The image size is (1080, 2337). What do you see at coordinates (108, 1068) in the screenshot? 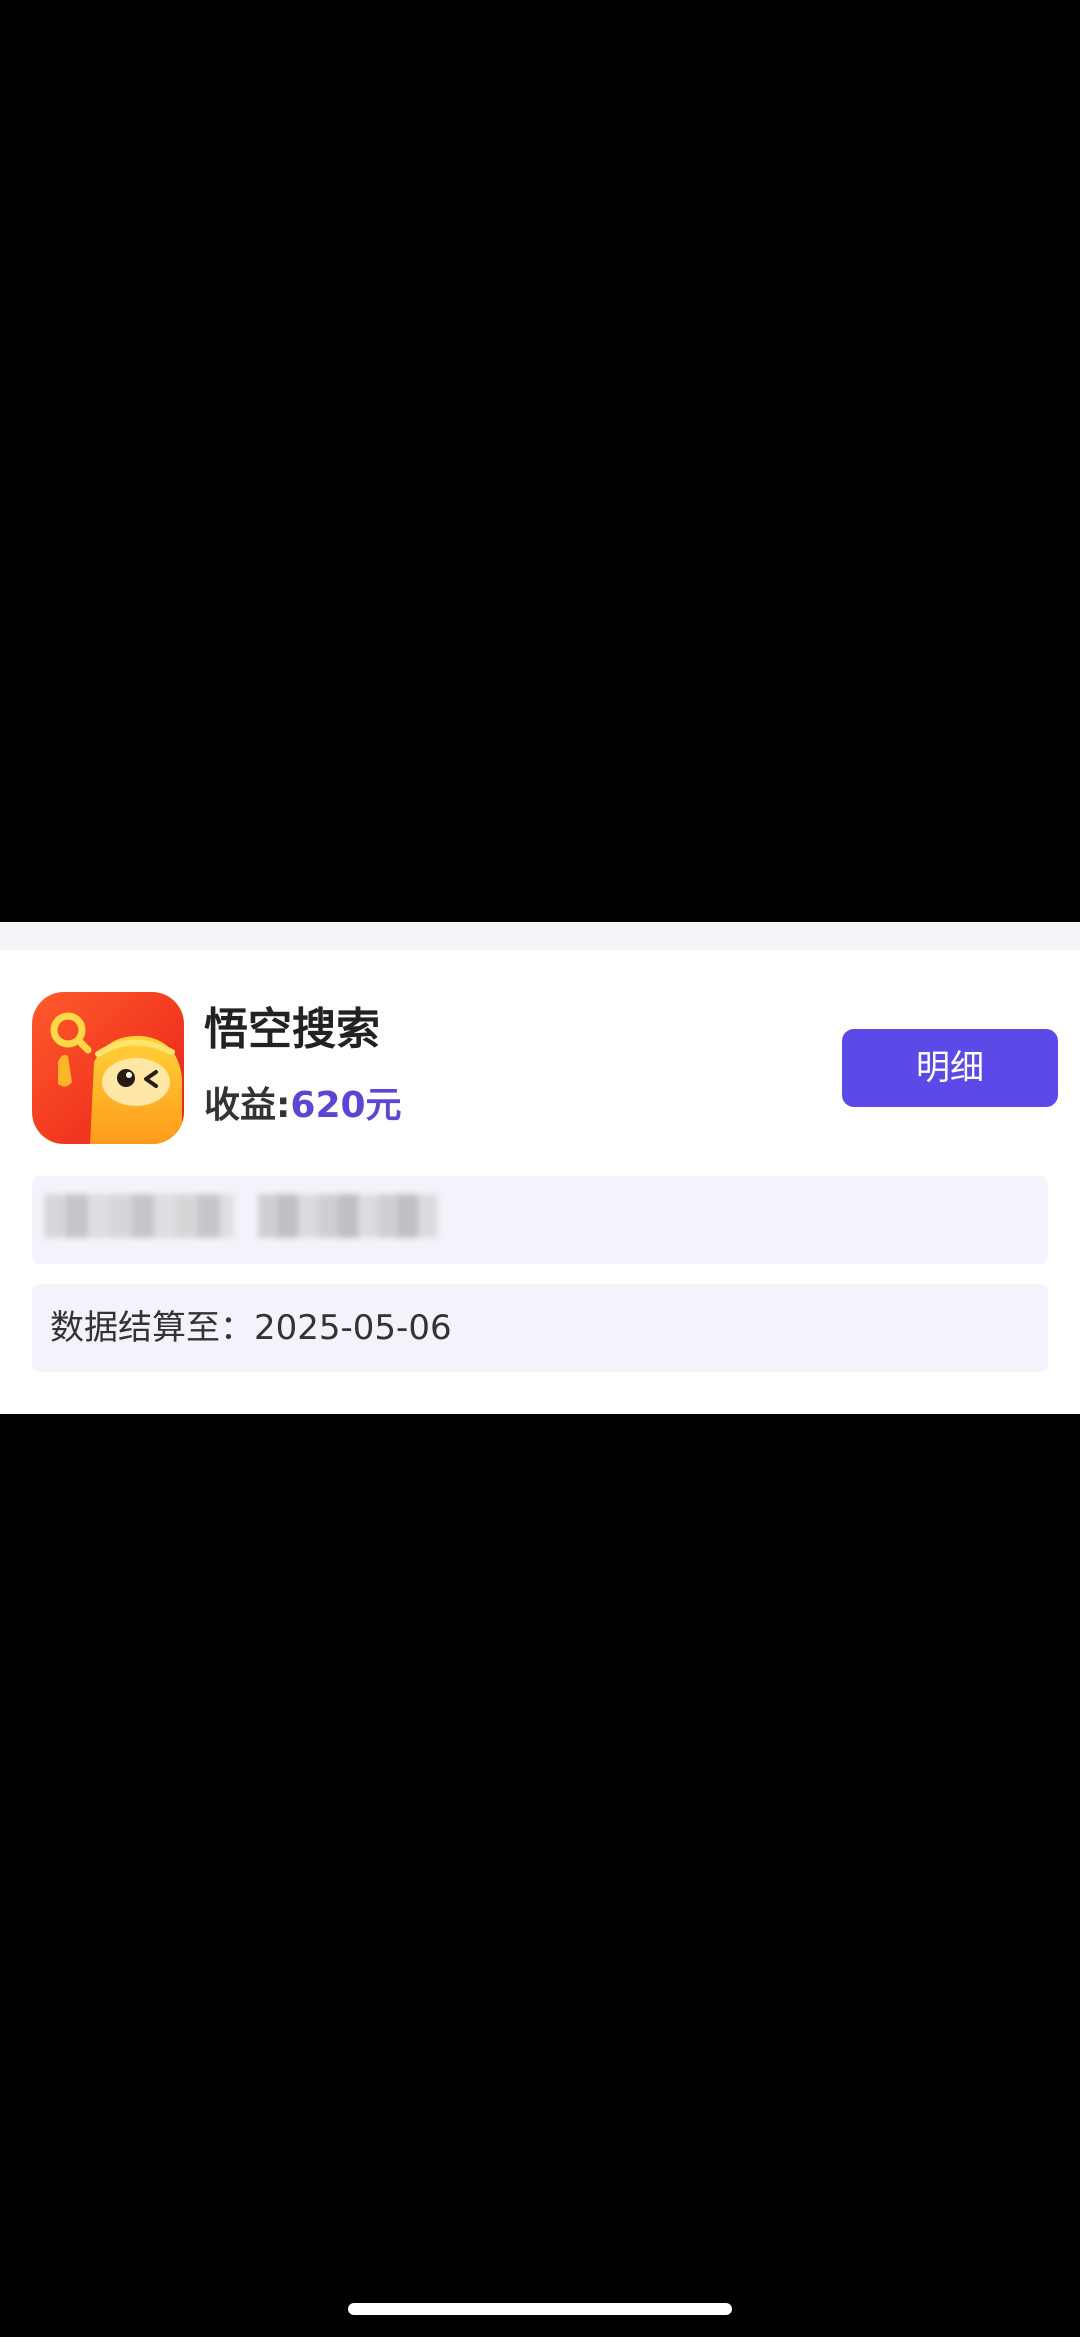
I see `wukong-search-app-icon` at bounding box center [108, 1068].